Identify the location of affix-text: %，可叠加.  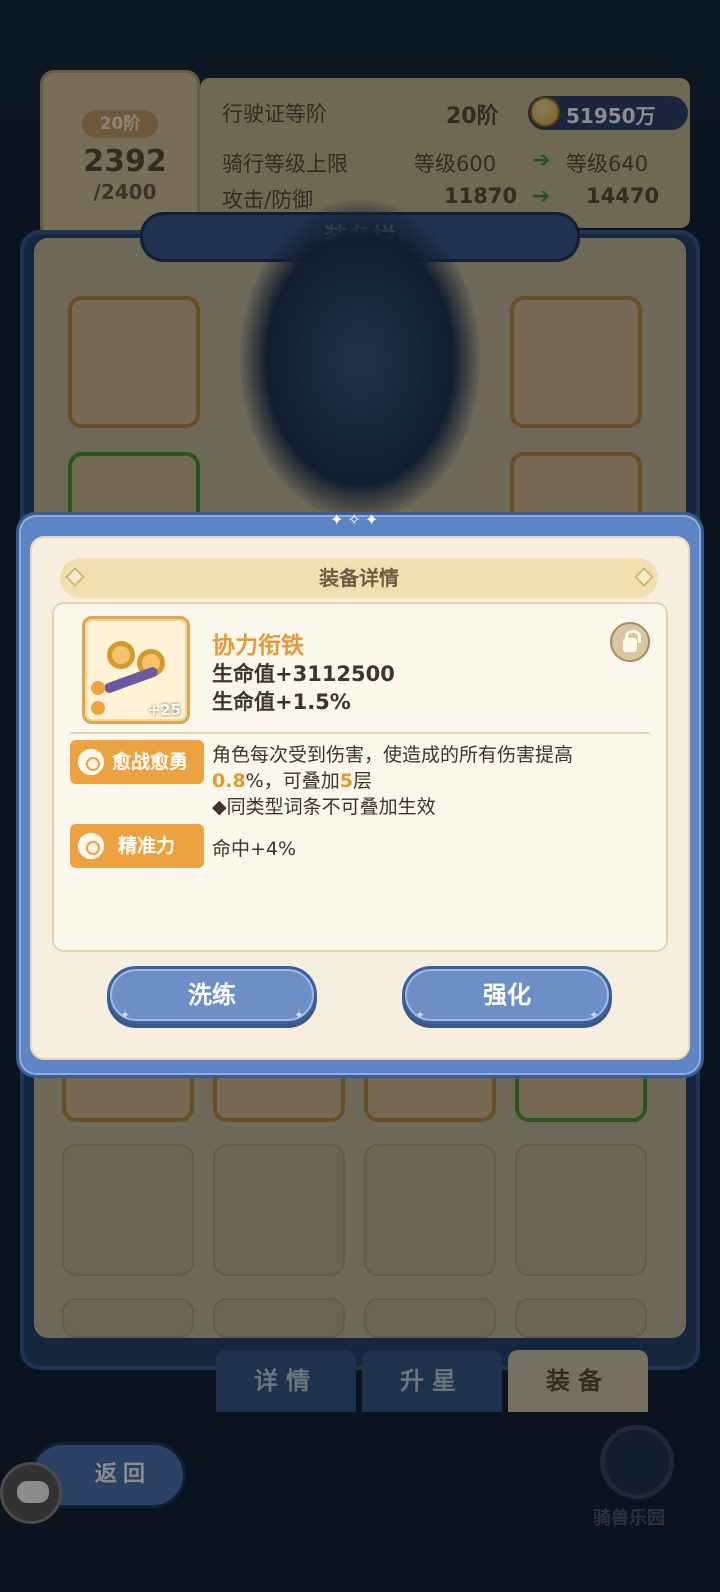
(292, 781).